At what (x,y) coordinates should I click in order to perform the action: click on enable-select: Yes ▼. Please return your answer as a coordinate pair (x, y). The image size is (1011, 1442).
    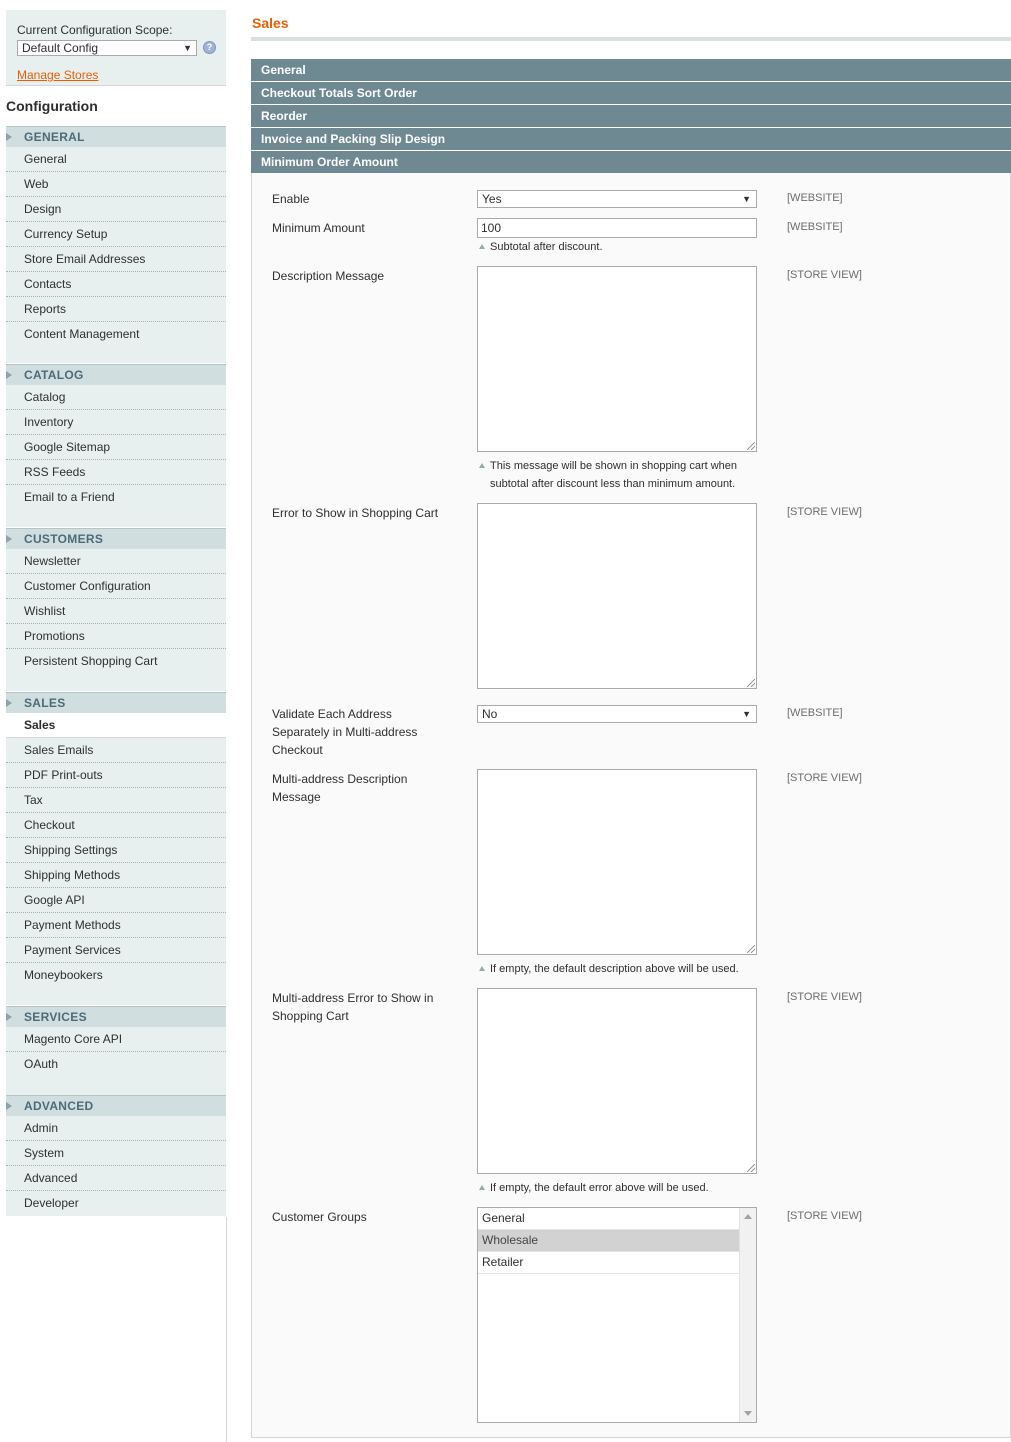
    Looking at the image, I should click on (617, 199).